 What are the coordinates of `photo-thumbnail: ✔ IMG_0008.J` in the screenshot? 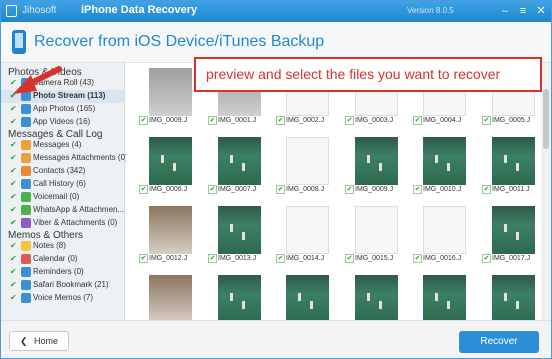 It's located at (302, 165).